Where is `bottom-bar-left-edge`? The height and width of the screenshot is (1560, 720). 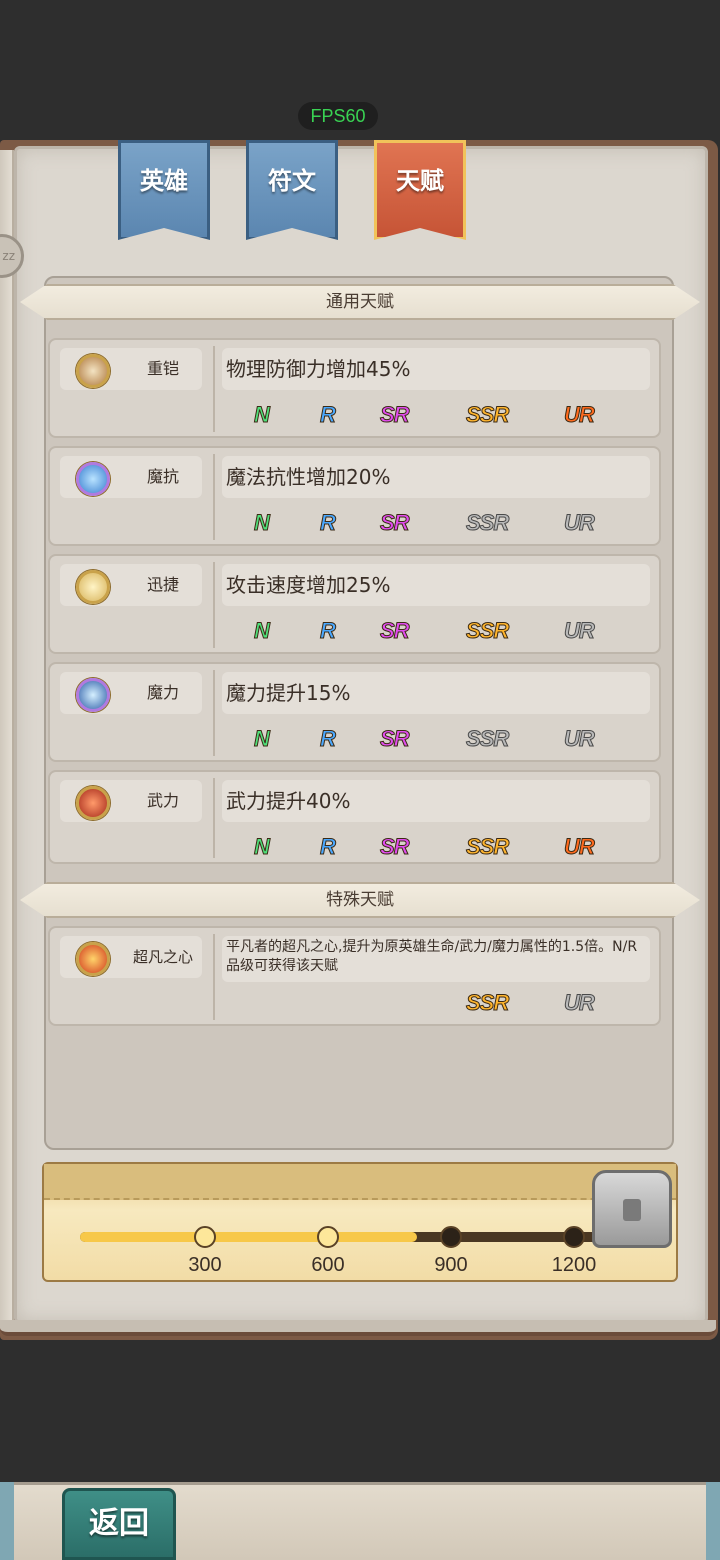 bottom-bar-left-edge is located at coordinates (7, 1521).